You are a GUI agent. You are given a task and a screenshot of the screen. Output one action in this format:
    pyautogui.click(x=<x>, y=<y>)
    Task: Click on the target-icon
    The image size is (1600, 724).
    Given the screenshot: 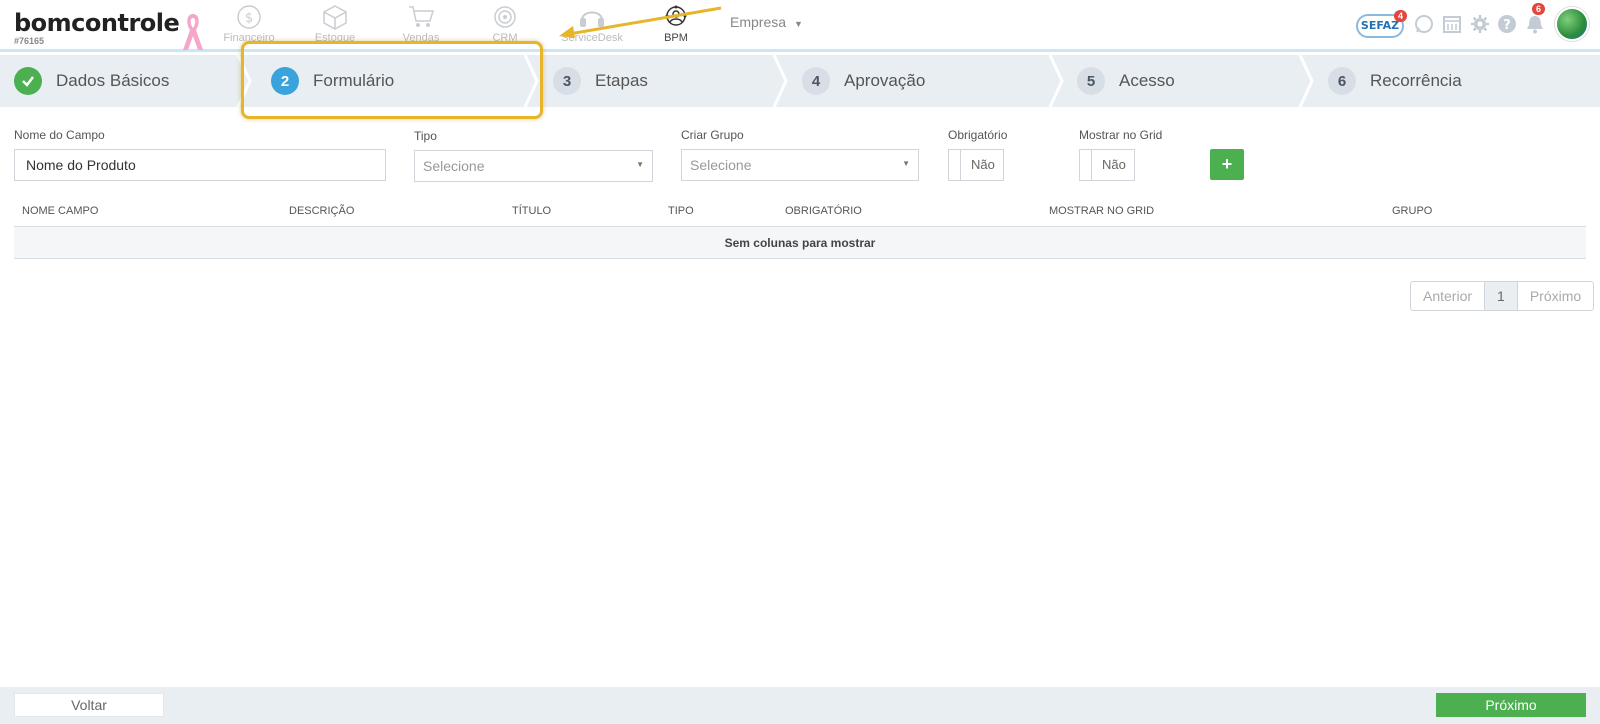 What is the action you would take?
    pyautogui.click(x=505, y=17)
    